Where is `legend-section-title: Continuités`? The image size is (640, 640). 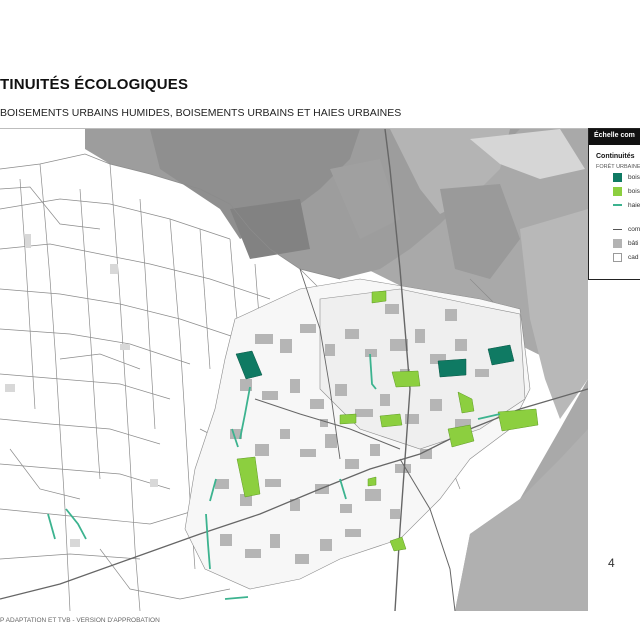 legend-section-title: Continuités is located at coordinates (615, 156).